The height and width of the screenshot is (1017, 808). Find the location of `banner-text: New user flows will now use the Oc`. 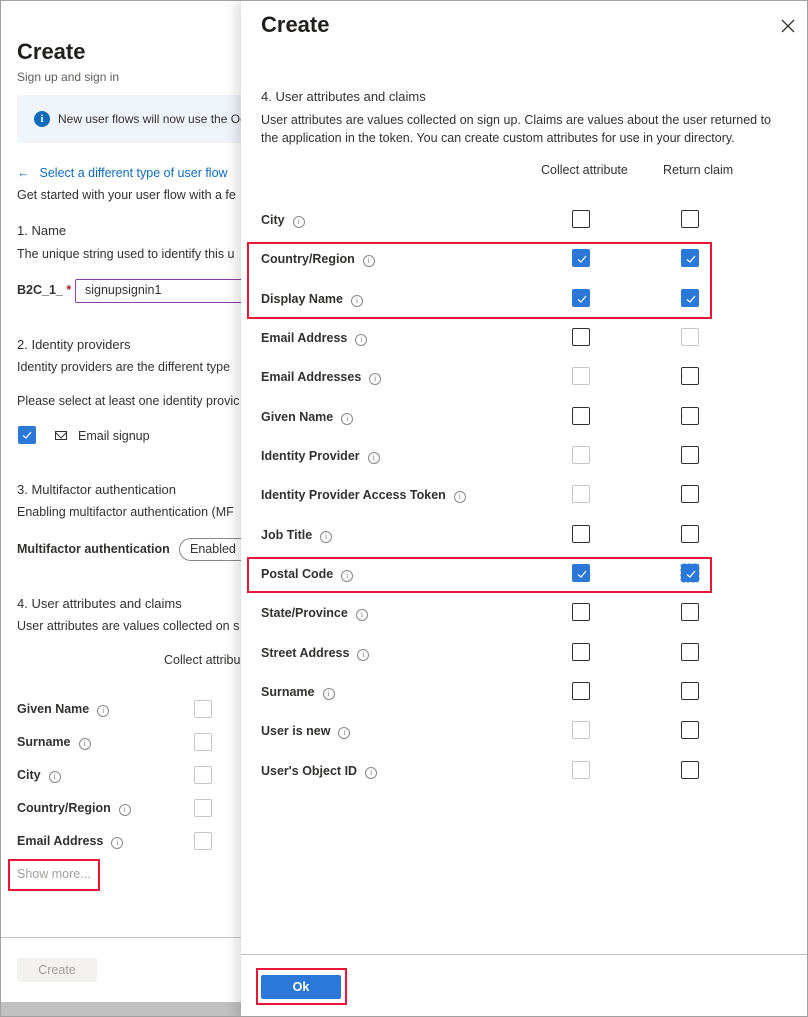

banner-text: New user flows will now use the Oc is located at coordinates (152, 119).